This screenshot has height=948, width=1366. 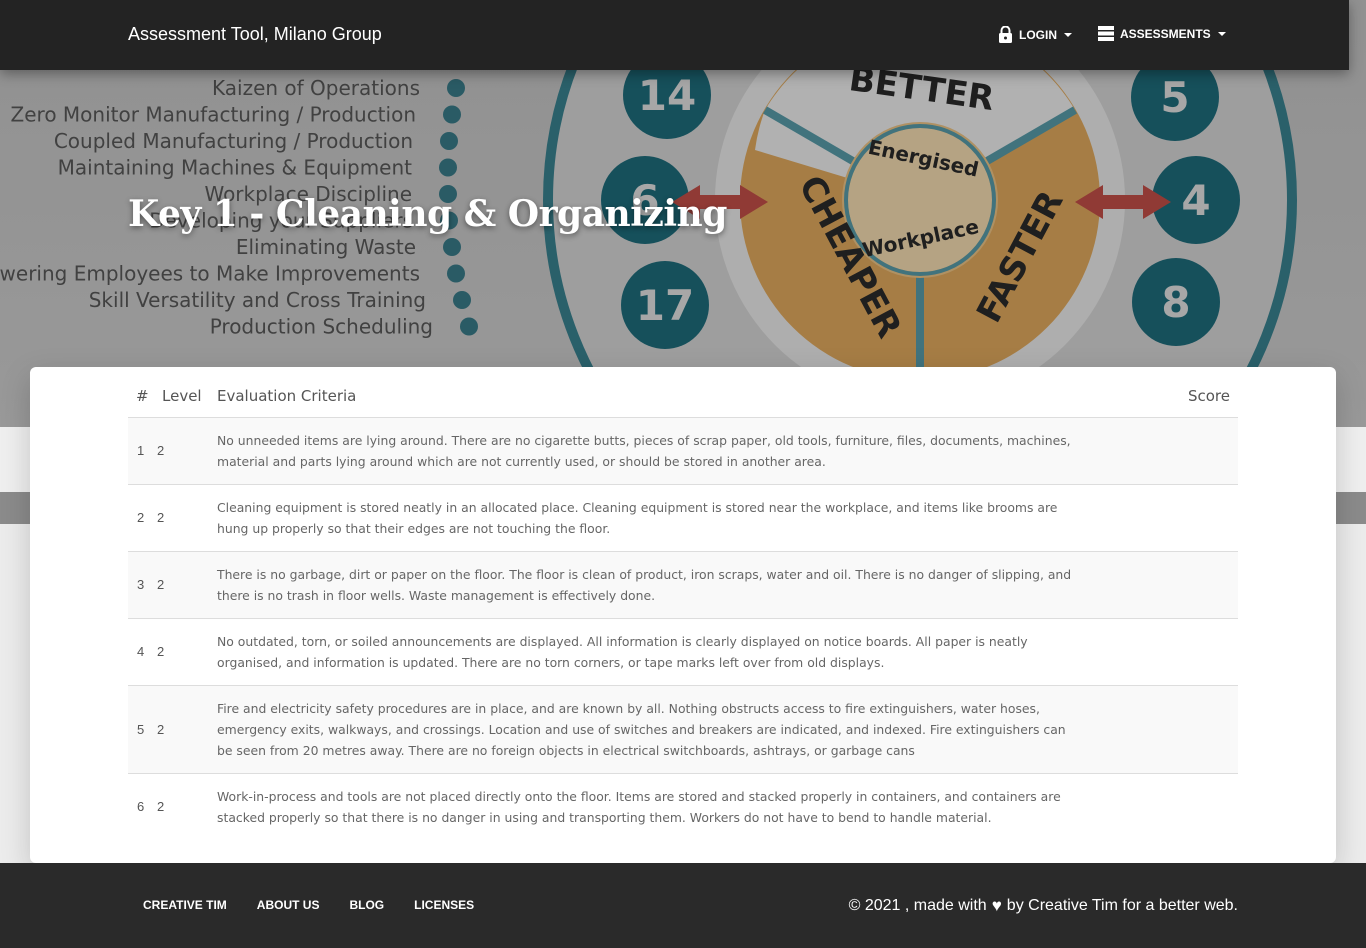 I want to click on login-dropdown: LOGIN, so click(x=1035, y=34).